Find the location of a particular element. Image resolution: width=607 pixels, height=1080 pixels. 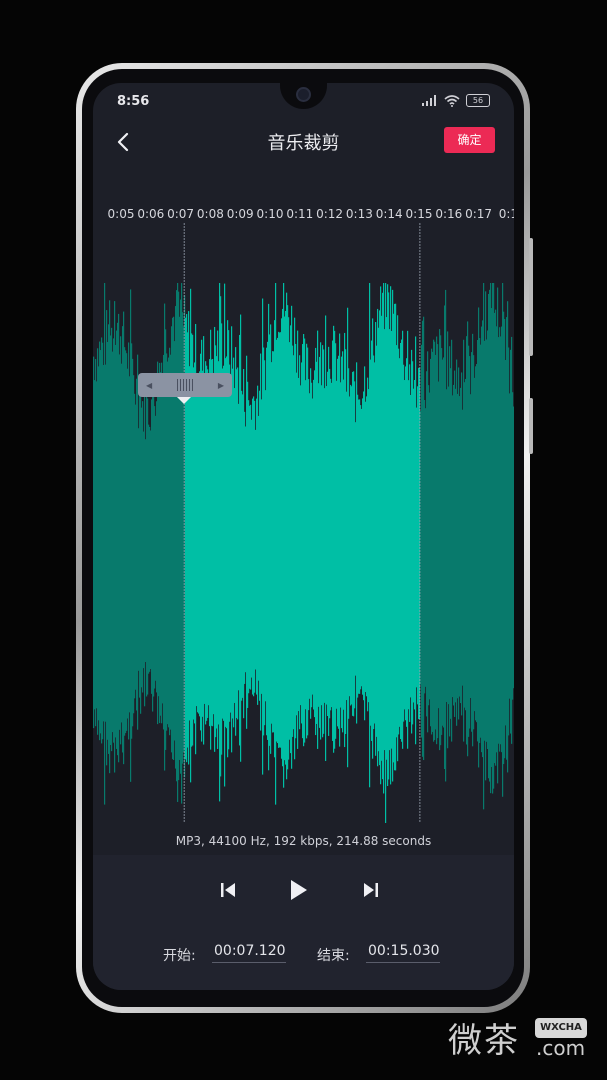

arrow-right-icon: ▶ is located at coordinates (220, 385).